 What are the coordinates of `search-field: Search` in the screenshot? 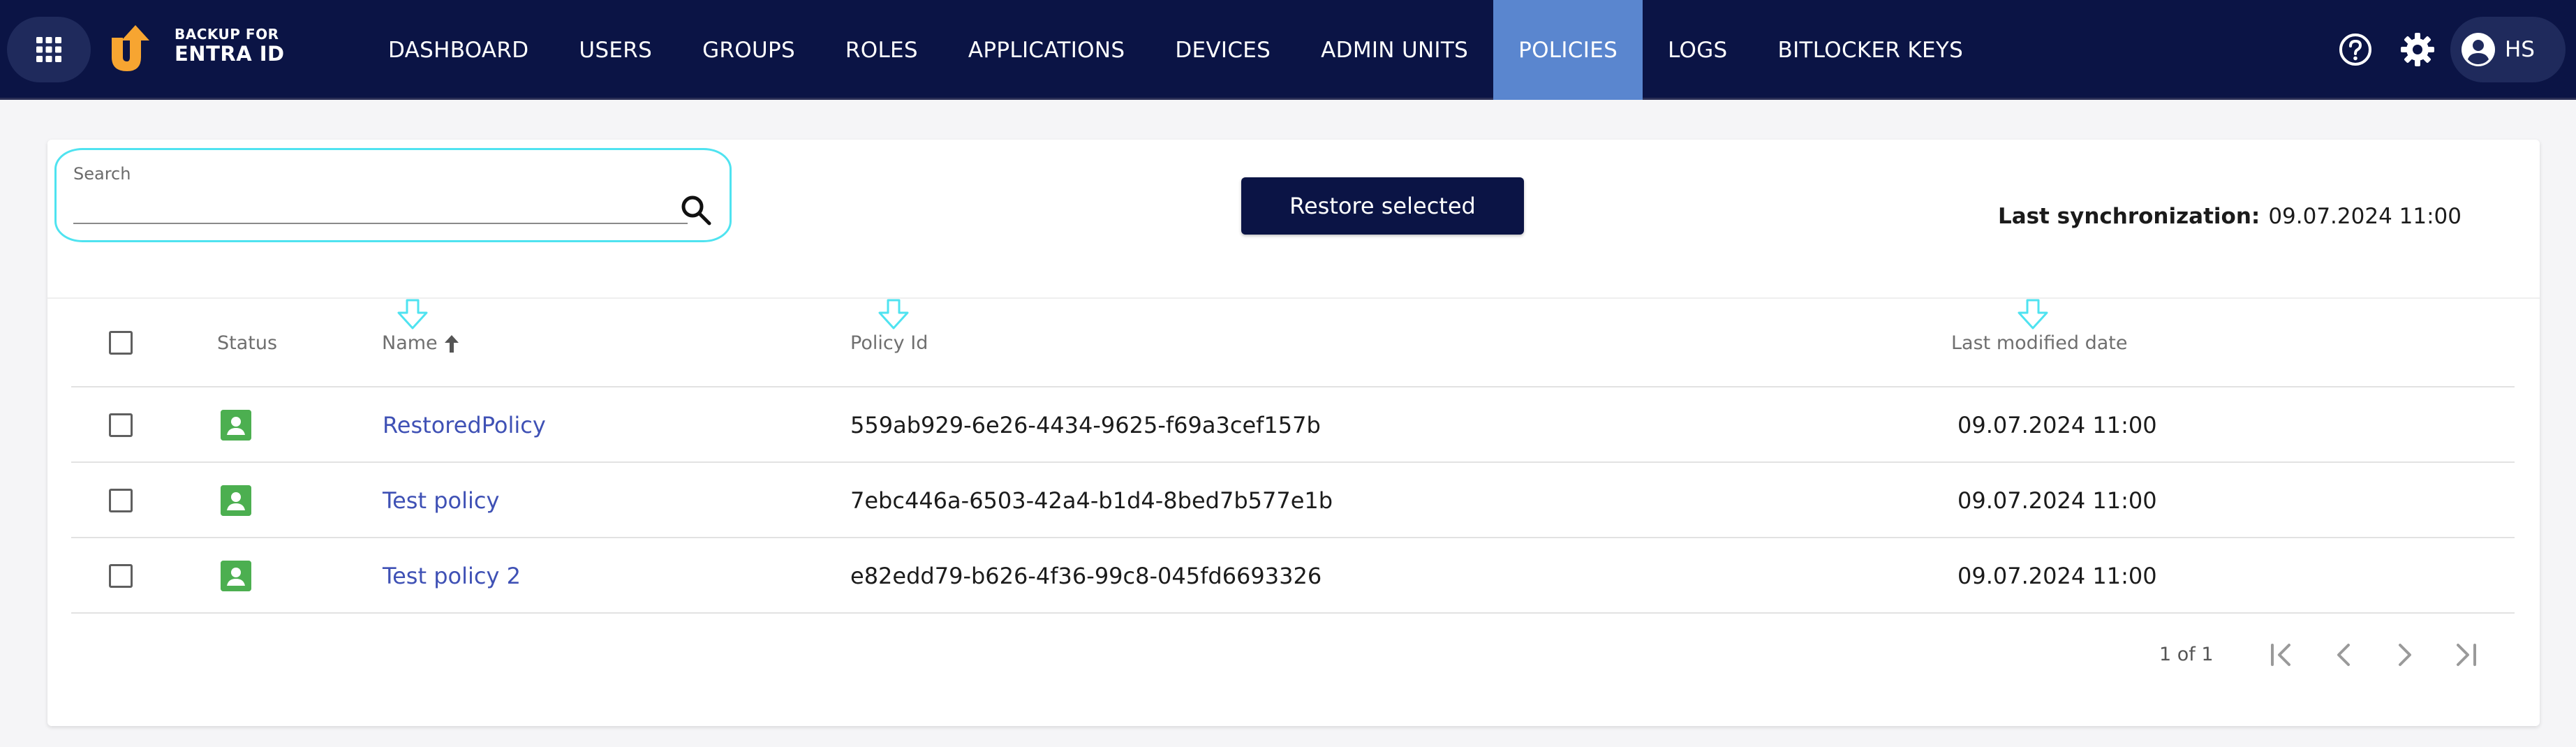 It's located at (393, 195).